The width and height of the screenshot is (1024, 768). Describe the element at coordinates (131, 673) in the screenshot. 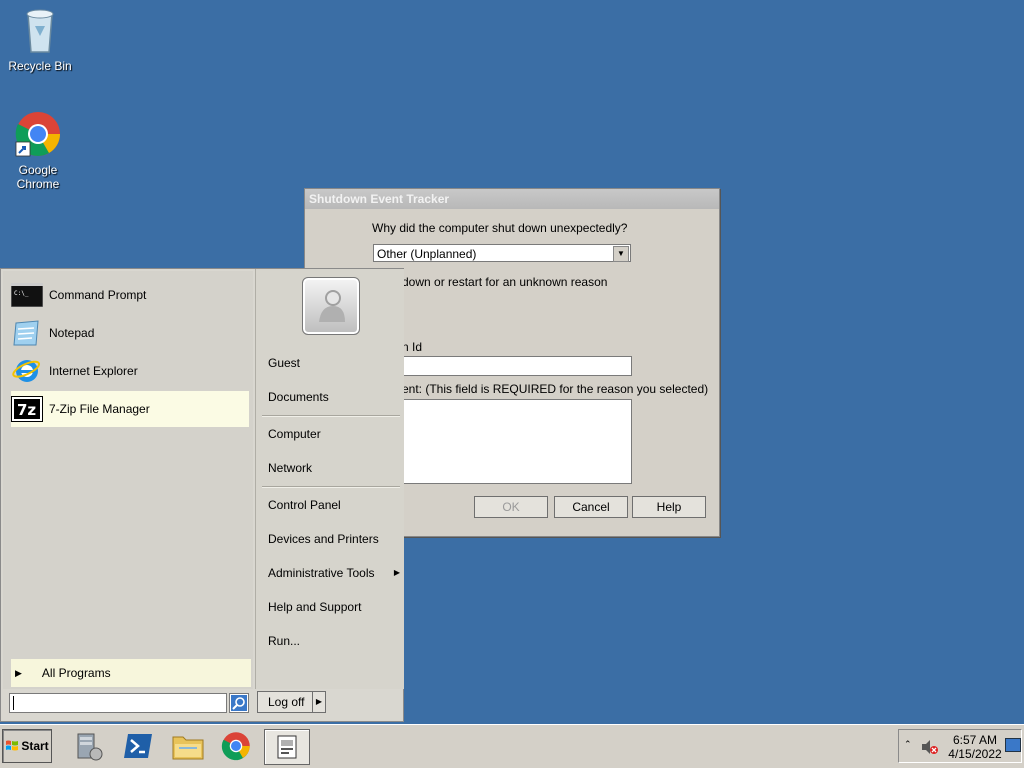

I see `all-programs-button: ▶ All Programs` at that location.